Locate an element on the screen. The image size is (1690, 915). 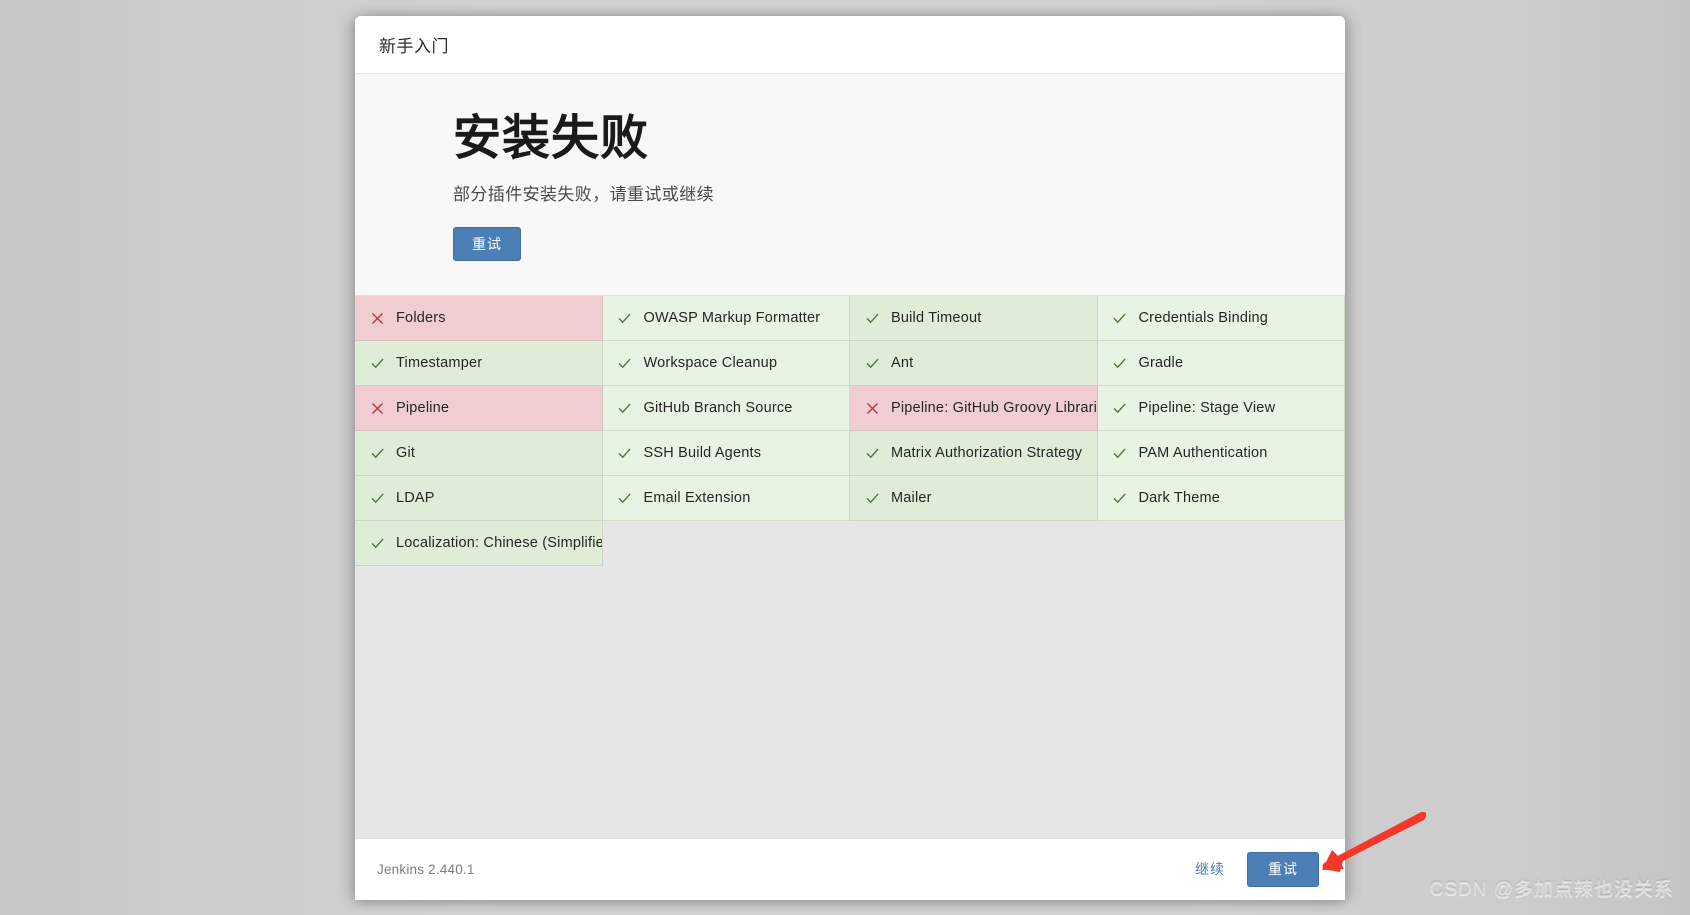
plugin-cell: Pipeline is located at coordinates (479, 409).